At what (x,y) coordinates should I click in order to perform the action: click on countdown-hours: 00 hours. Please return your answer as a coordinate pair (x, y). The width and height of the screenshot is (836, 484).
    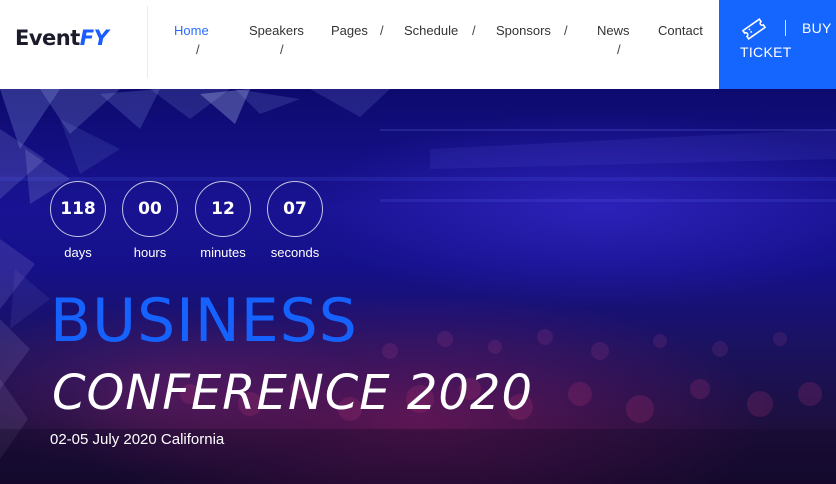
    Looking at the image, I should click on (150, 220).